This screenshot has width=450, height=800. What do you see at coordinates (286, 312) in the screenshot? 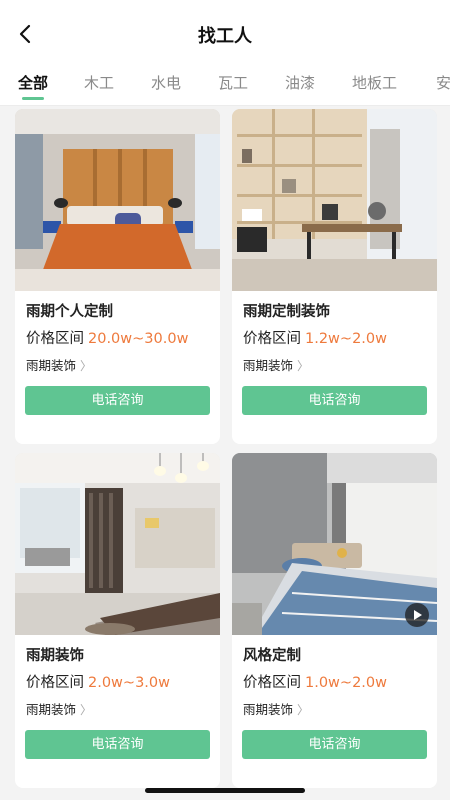
I see `card-title: 雨期定制装饰` at bounding box center [286, 312].